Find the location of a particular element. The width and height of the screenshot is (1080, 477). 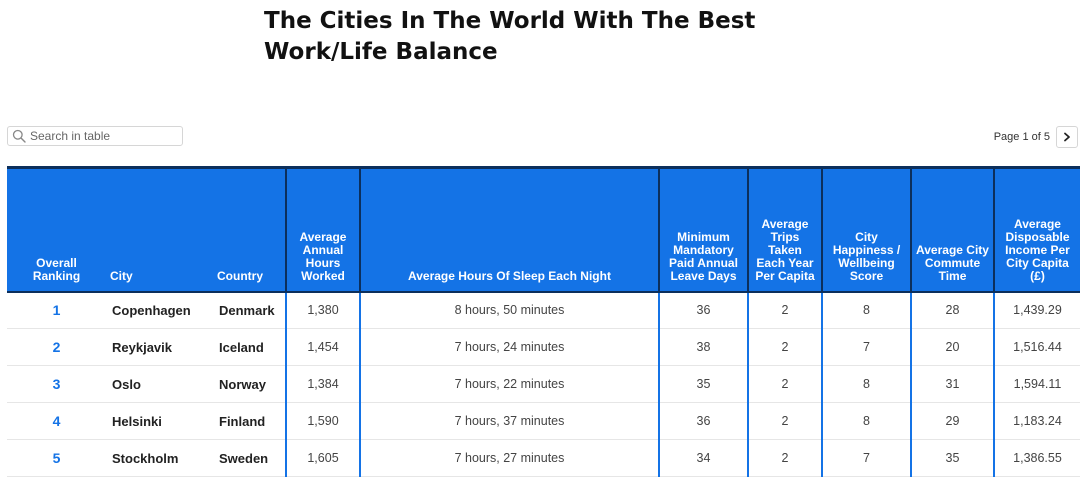

country-cell: Iceland is located at coordinates (249, 347).